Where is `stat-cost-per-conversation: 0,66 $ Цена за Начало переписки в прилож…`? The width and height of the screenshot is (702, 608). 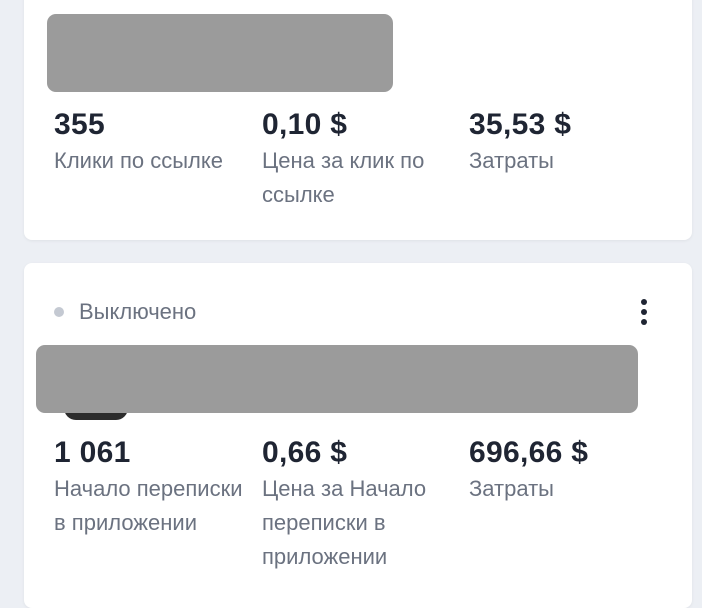
stat-cost-per-conversation: 0,66 $ Цена за Начало переписки в прилож… is located at coordinates (359, 505).